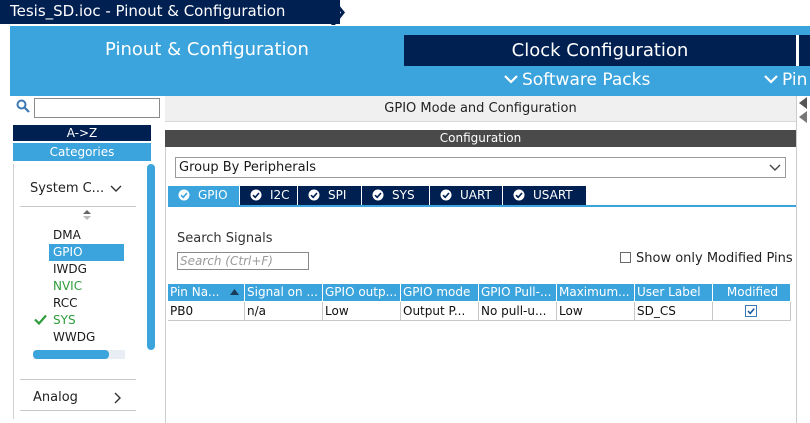  I want to click on categories-button: Categories, so click(82, 152).